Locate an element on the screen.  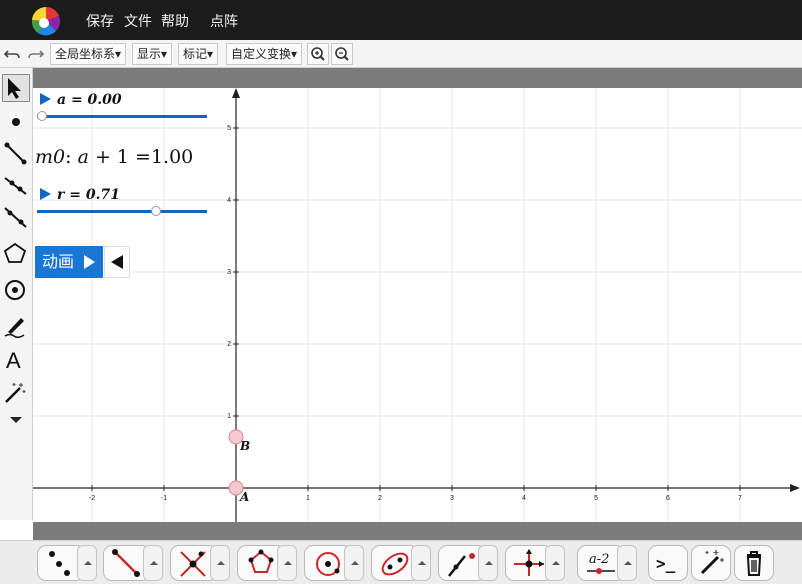
pen-tool is located at coordinates (16, 326).